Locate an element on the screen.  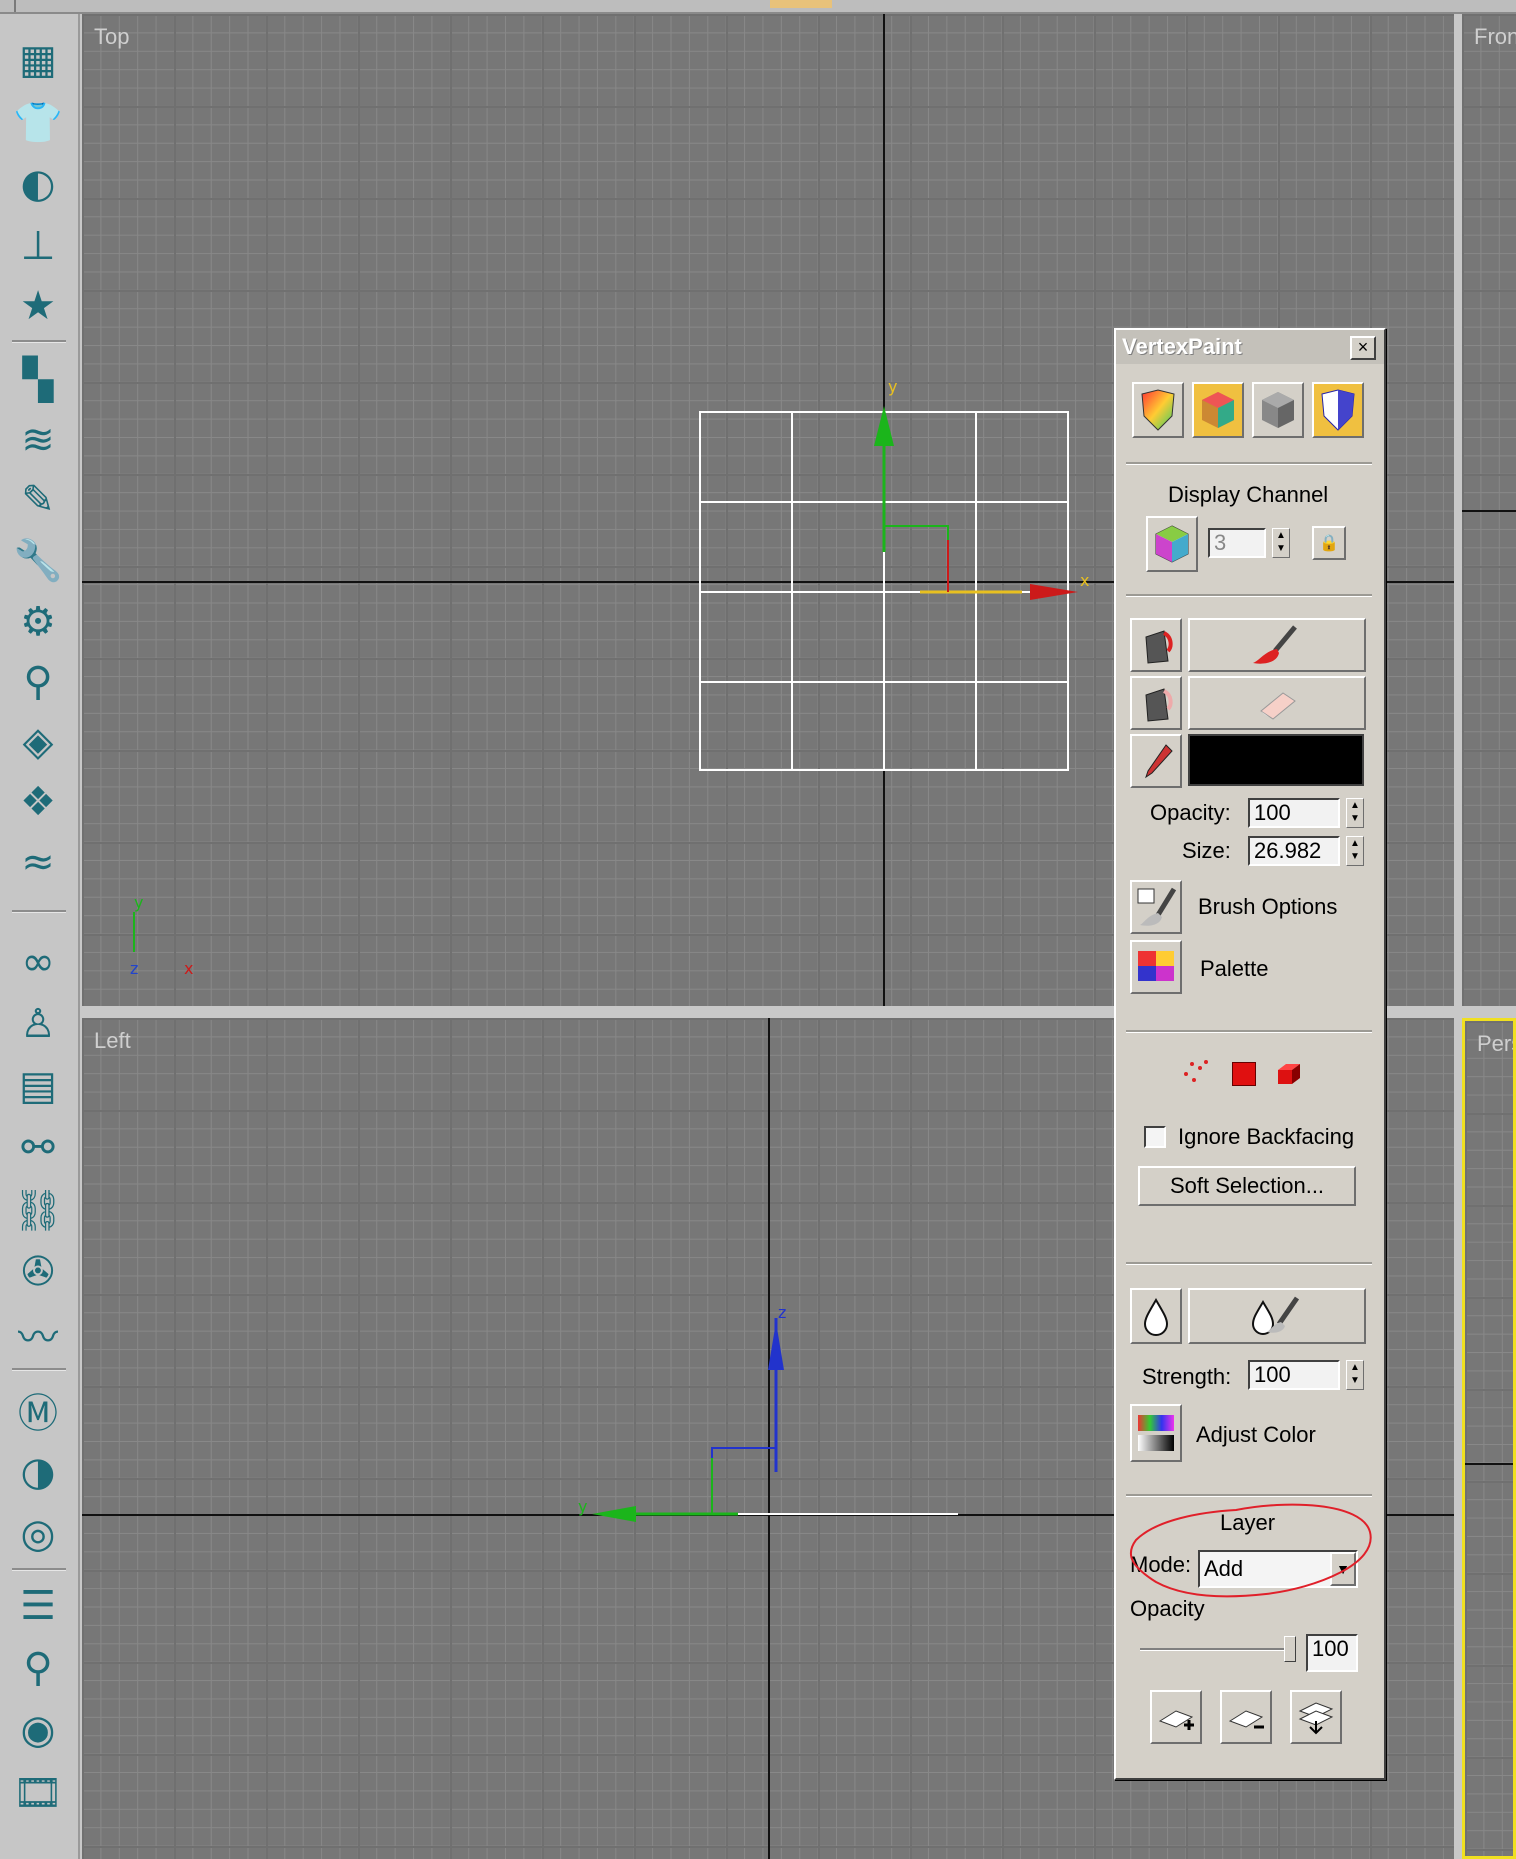
droplet-icon is located at coordinates (1156, 1317).